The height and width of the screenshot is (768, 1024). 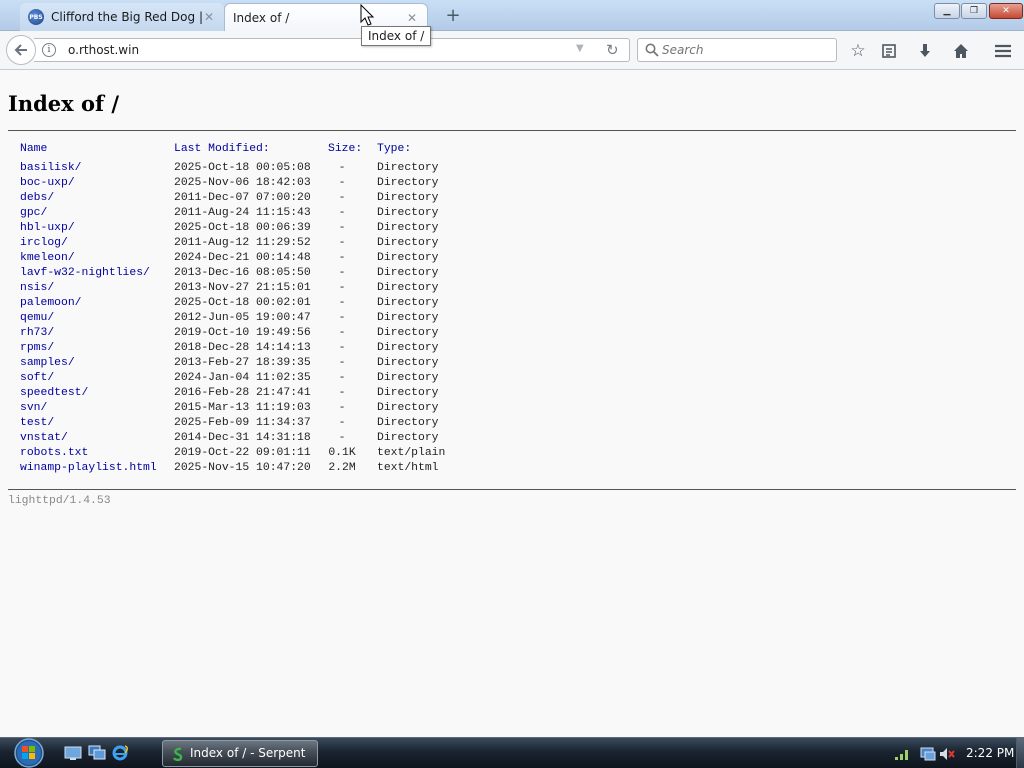 I want to click on back-icon, so click(x=20, y=50).